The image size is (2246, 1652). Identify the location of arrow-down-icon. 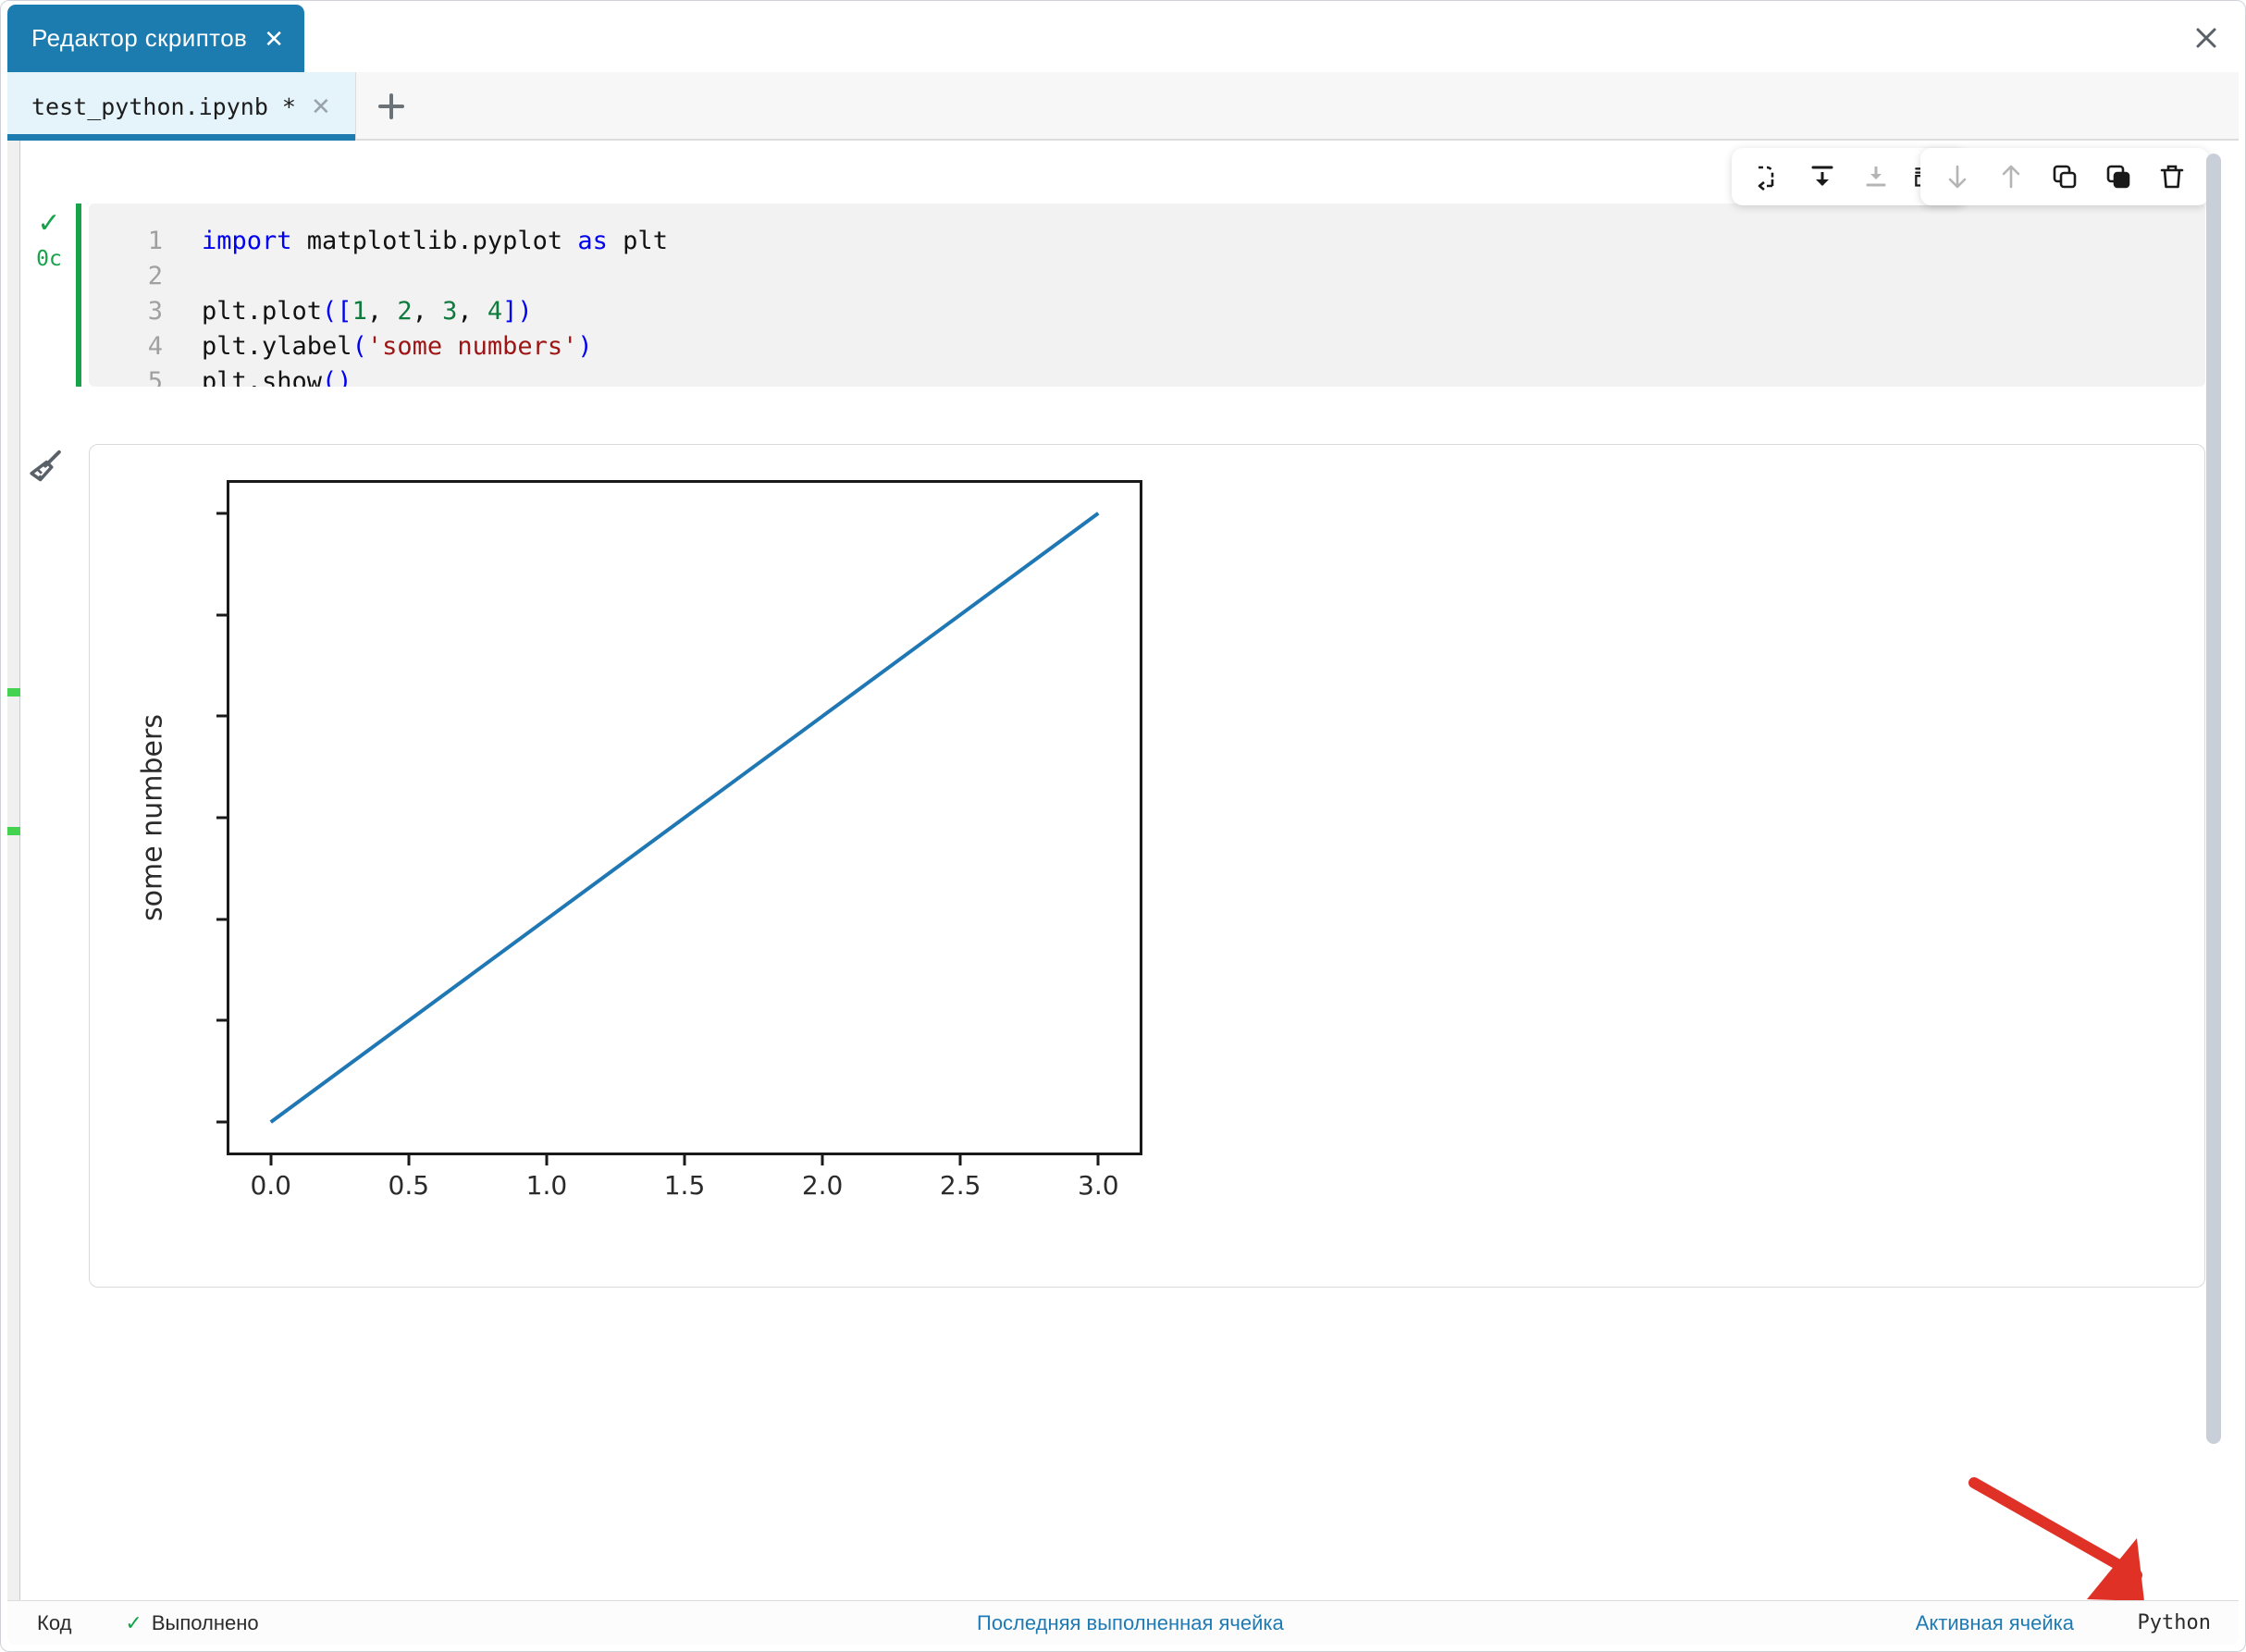
(1957, 177).